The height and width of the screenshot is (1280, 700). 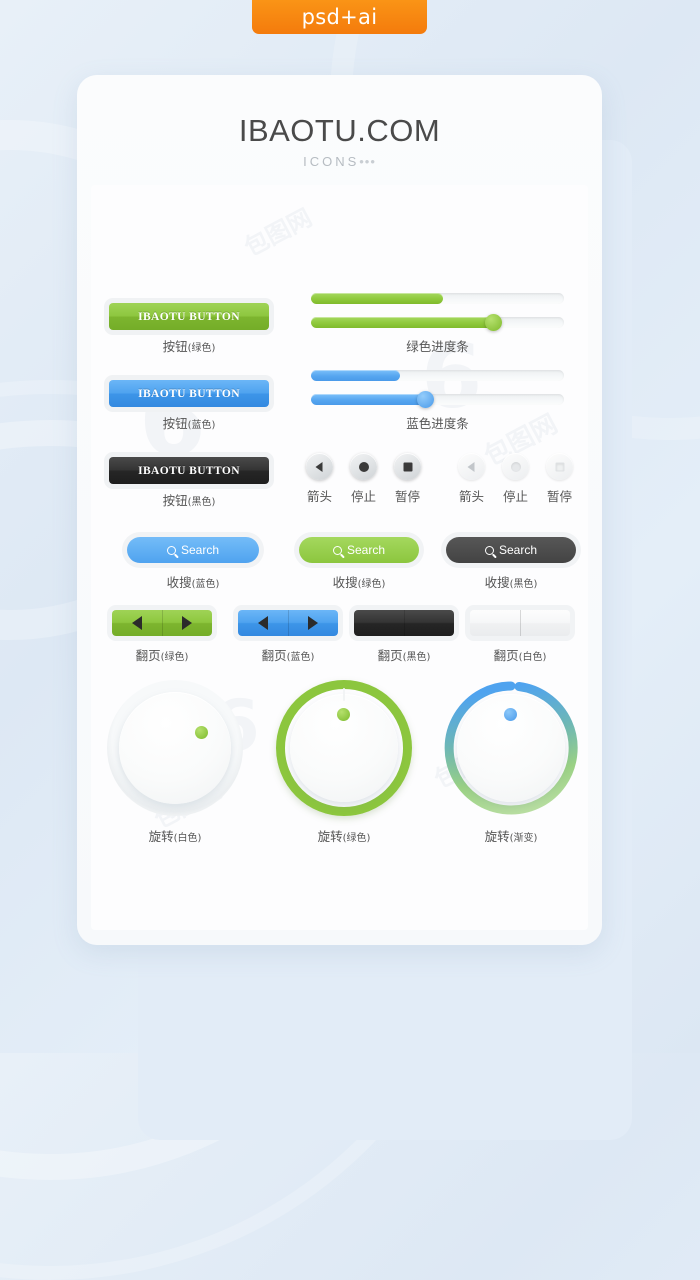 What do you see at coordinates (437, 422) in the screenshot?
I see `caption-progress-blue: 蓝色进度条` at bounding box center [437, 422].